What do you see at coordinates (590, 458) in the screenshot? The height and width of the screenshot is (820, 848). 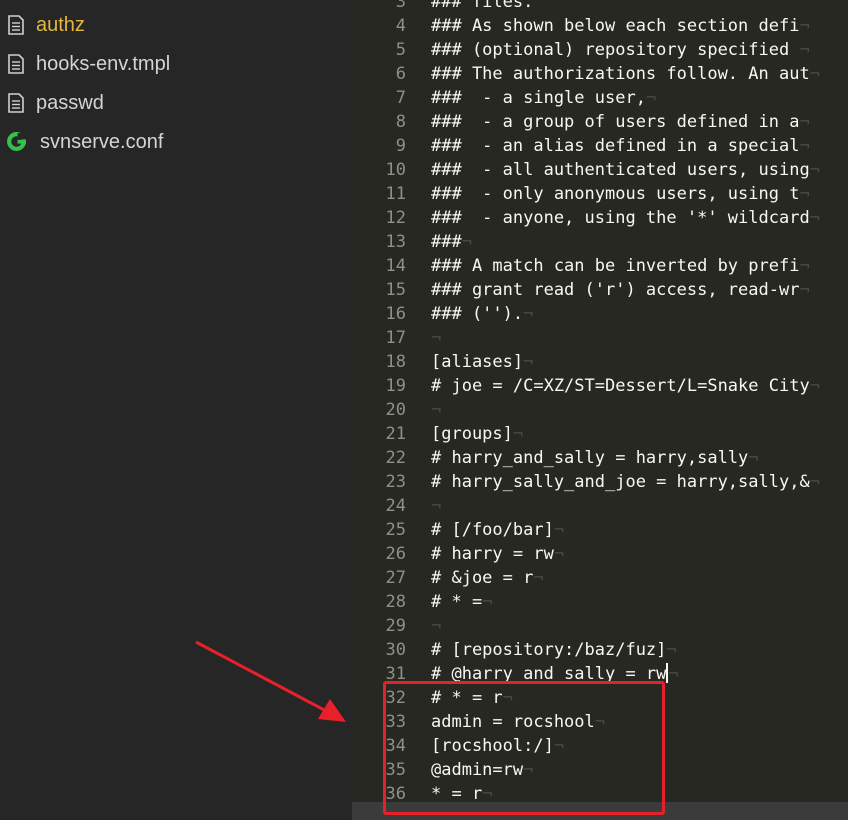 I see `code-content: # harry_and_sally = harry,sally` at bounding box center [590, 458].